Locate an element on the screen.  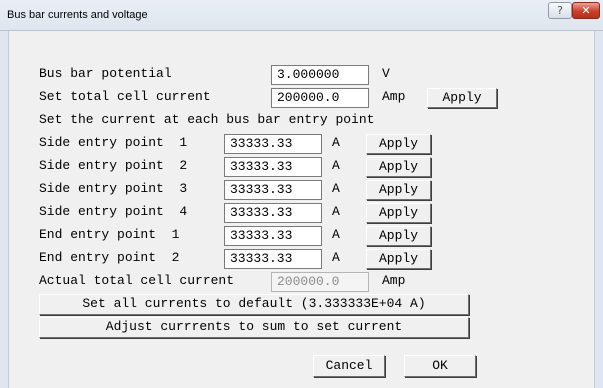
close-button: ✕ is located at coordinates (586, 10).